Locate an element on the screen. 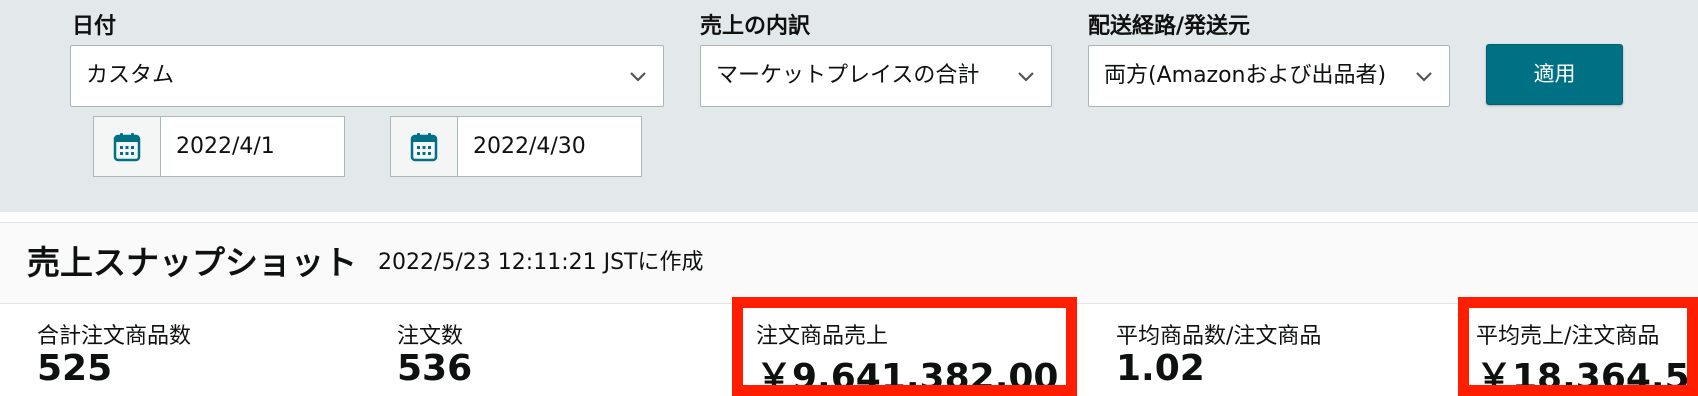 The image size is (1698, 396). end-date-calendar-button is located at coordinates (424, 146).